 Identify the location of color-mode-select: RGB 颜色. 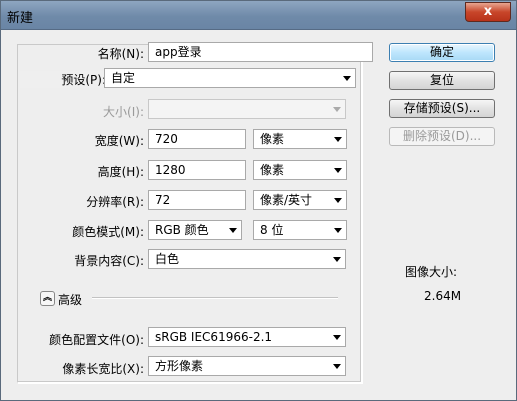
(195, 230).